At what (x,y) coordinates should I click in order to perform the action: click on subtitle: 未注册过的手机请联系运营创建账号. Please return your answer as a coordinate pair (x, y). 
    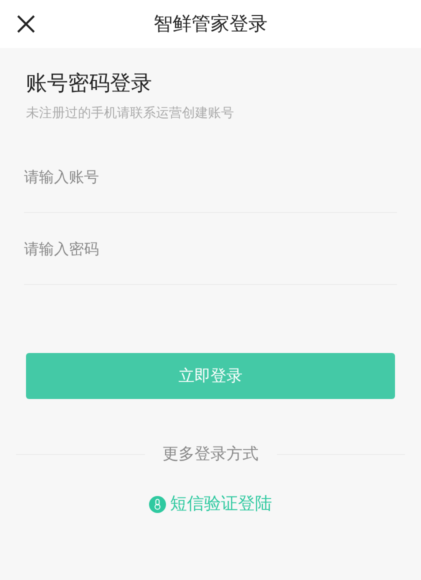
    Looking at the image, I should click on (130, 113).